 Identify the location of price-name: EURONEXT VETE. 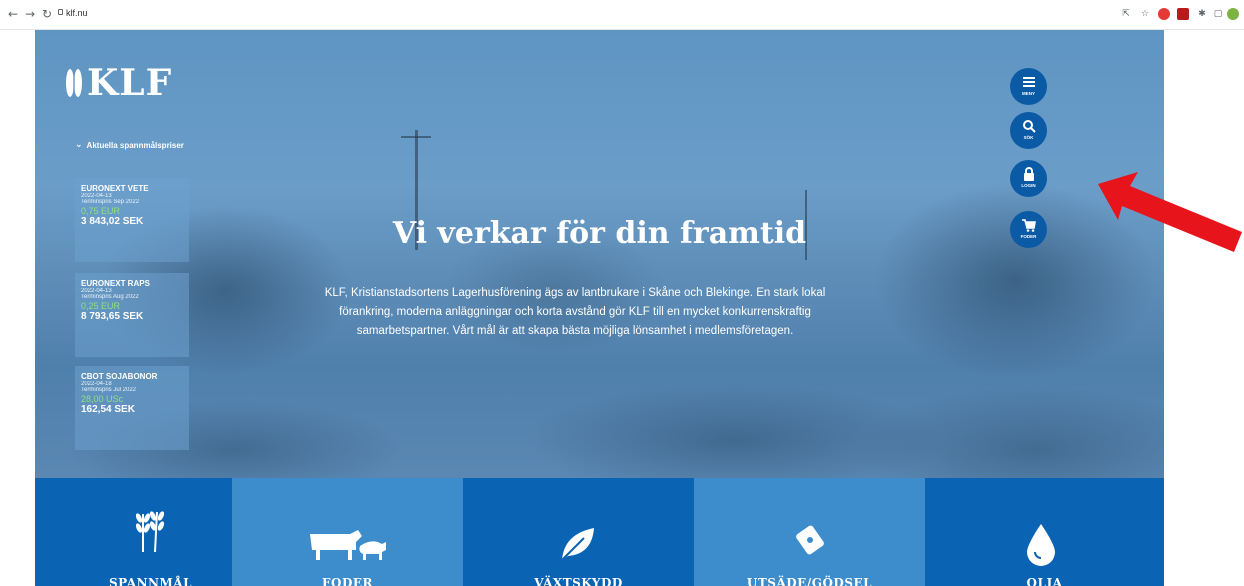
(115, 188).